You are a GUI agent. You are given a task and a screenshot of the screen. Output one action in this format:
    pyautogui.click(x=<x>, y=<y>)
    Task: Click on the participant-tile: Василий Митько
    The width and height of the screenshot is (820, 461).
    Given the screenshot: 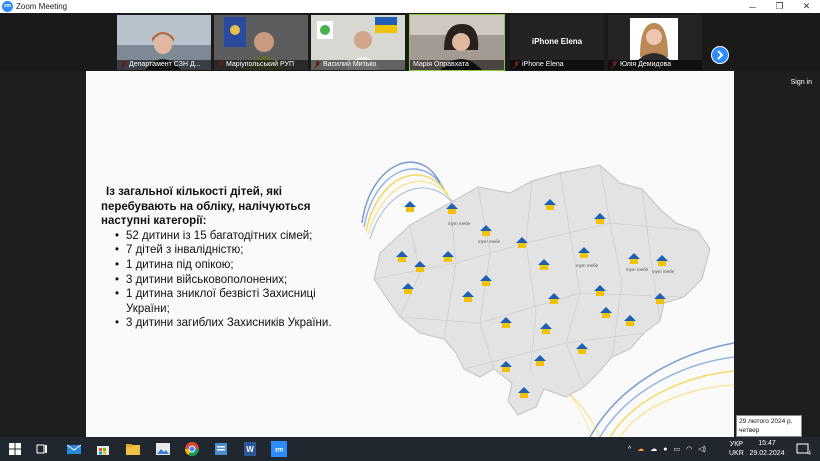 What is the action you would take?
    pyautogui.click(x=358, y=42)
    